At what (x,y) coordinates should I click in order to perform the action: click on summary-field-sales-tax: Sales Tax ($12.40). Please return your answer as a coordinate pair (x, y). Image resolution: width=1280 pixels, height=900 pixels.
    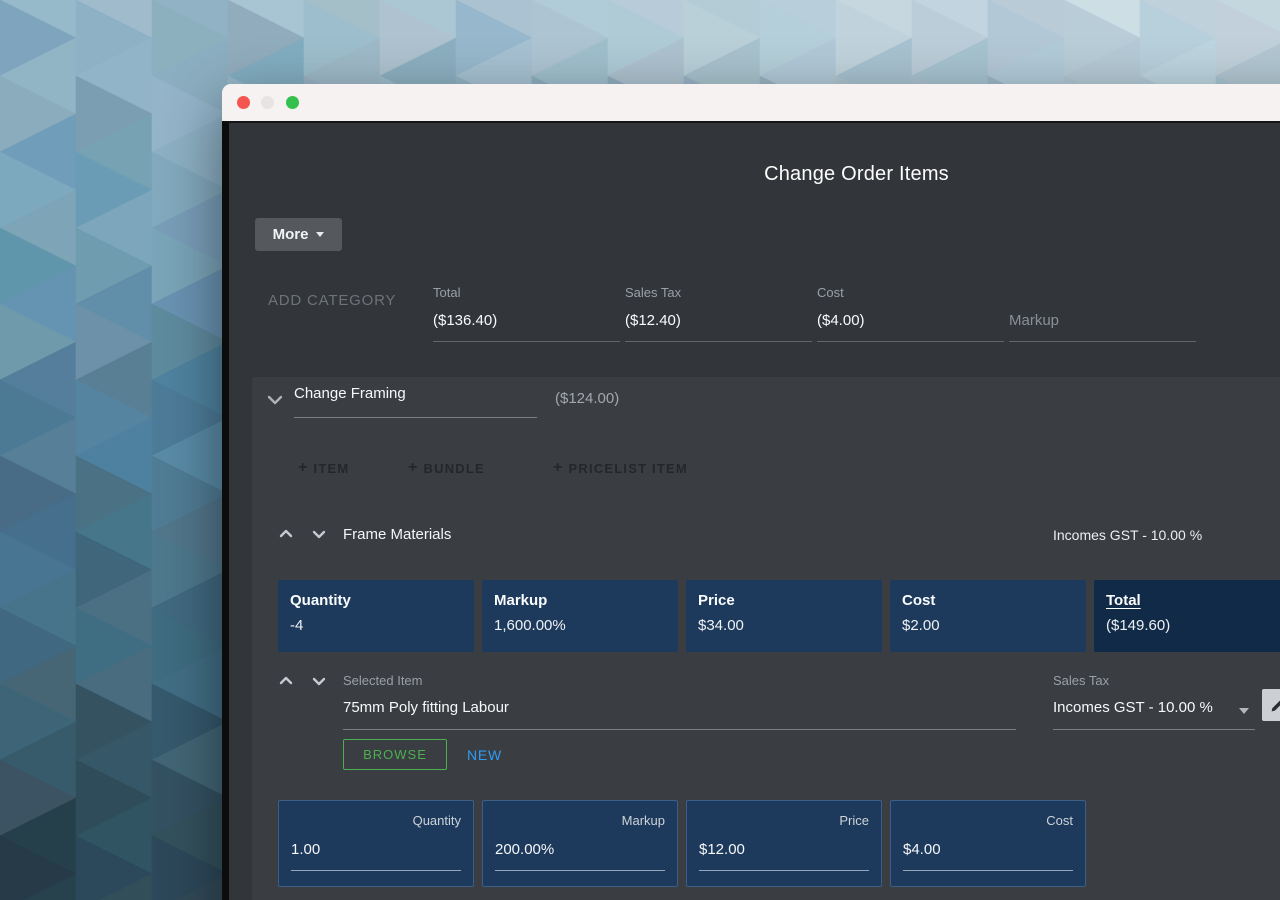
    Looking at the image, I should click on (718, 313).